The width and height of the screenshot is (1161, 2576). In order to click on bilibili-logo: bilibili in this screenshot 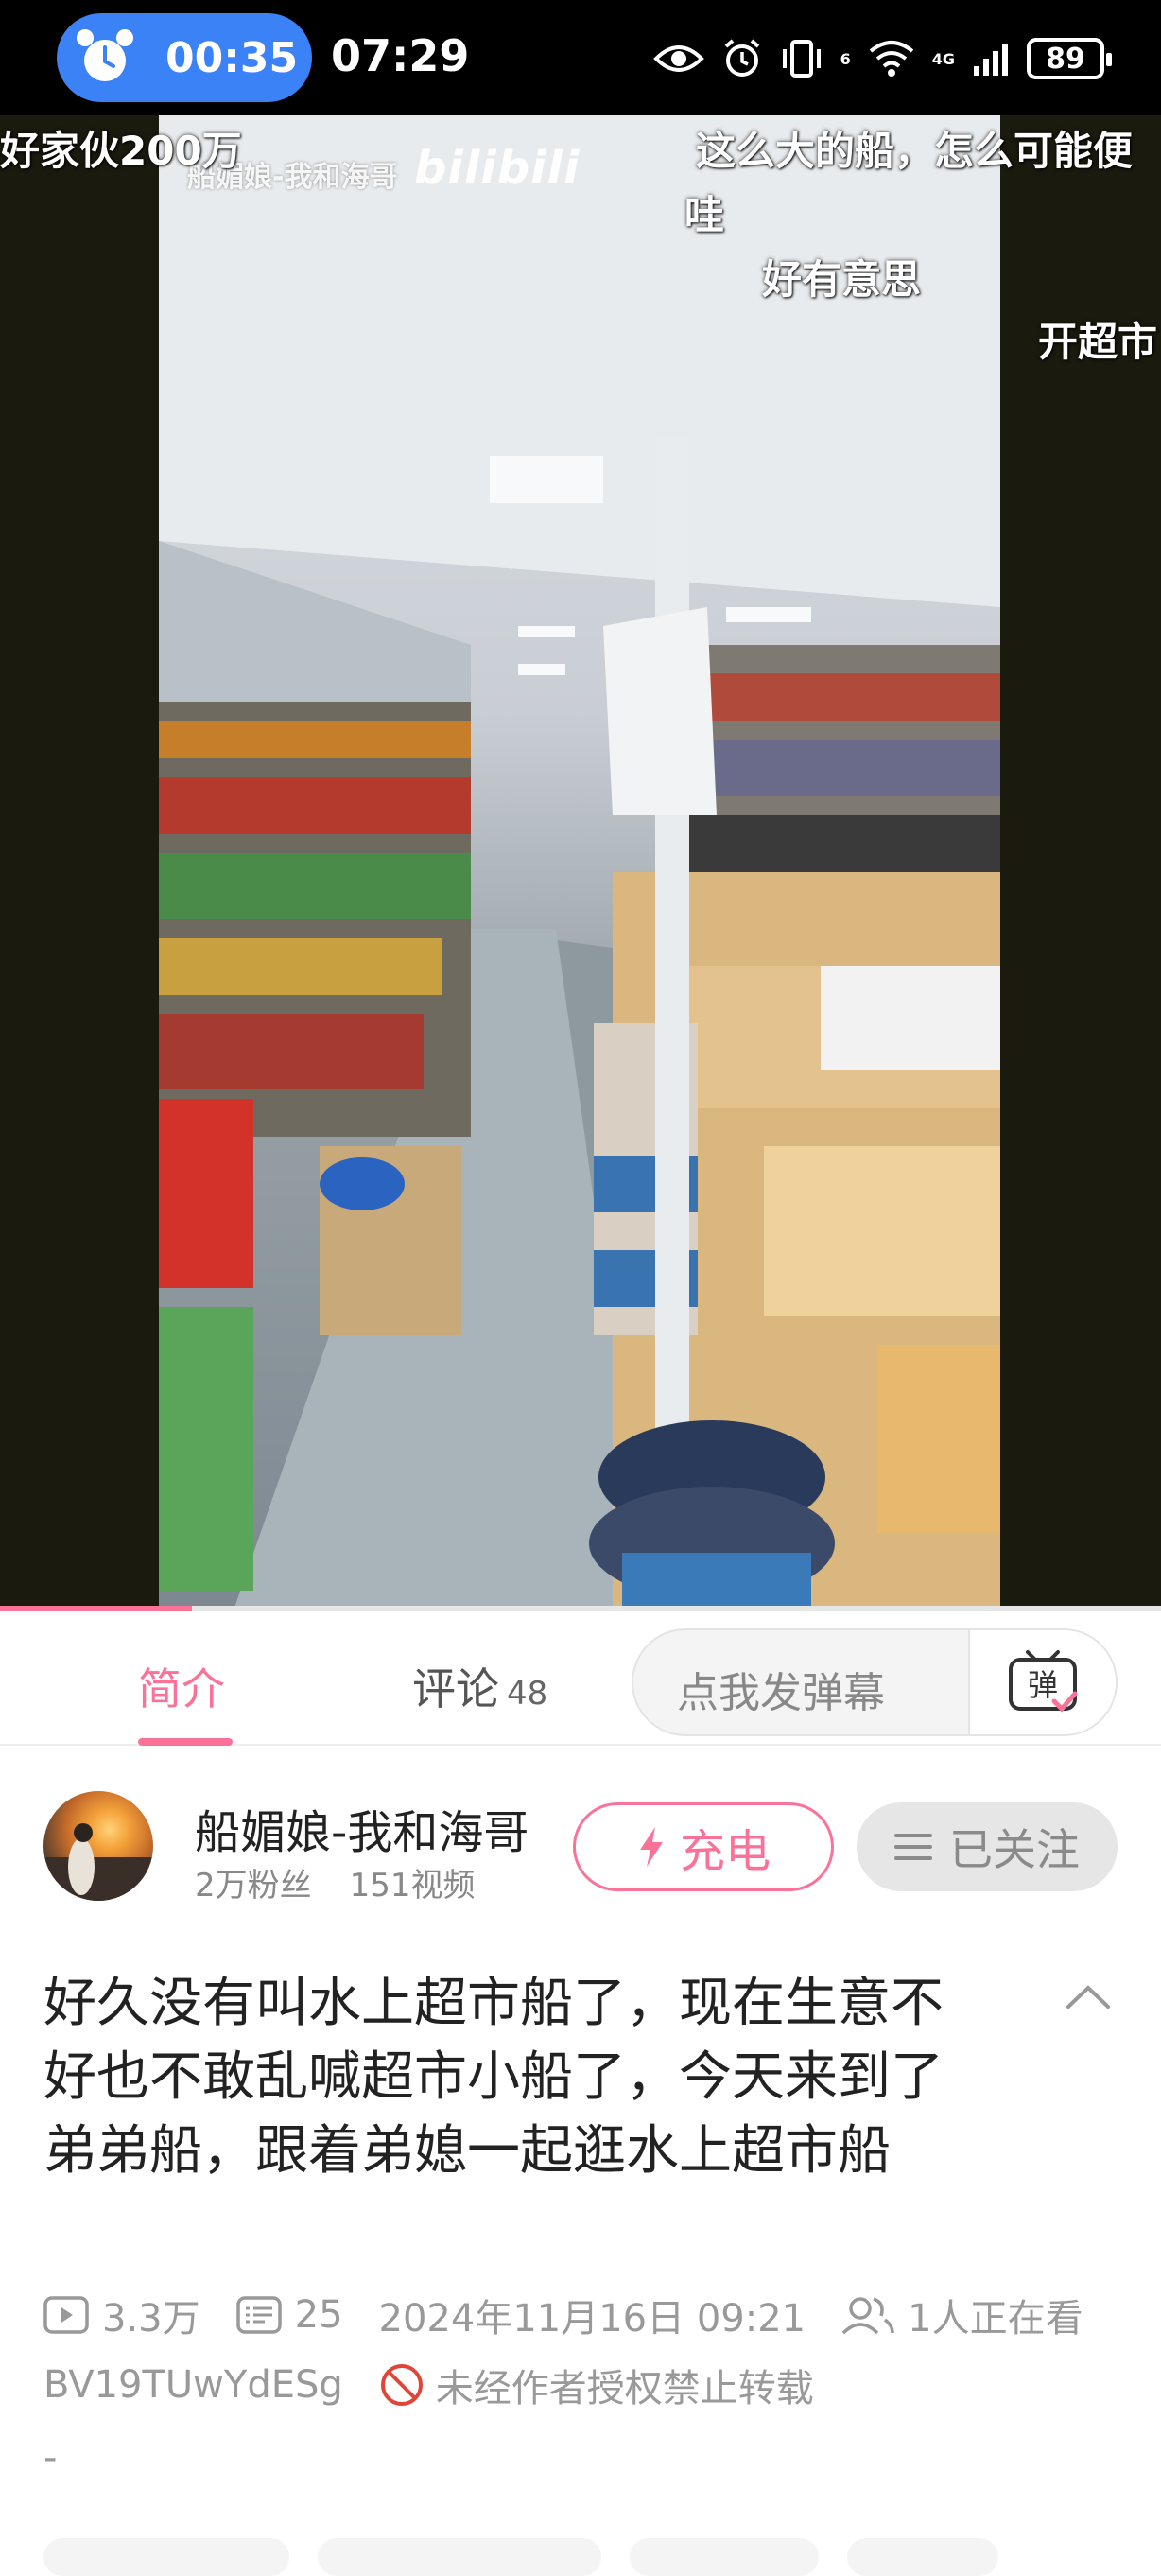, I will do `click(497, 168)`.